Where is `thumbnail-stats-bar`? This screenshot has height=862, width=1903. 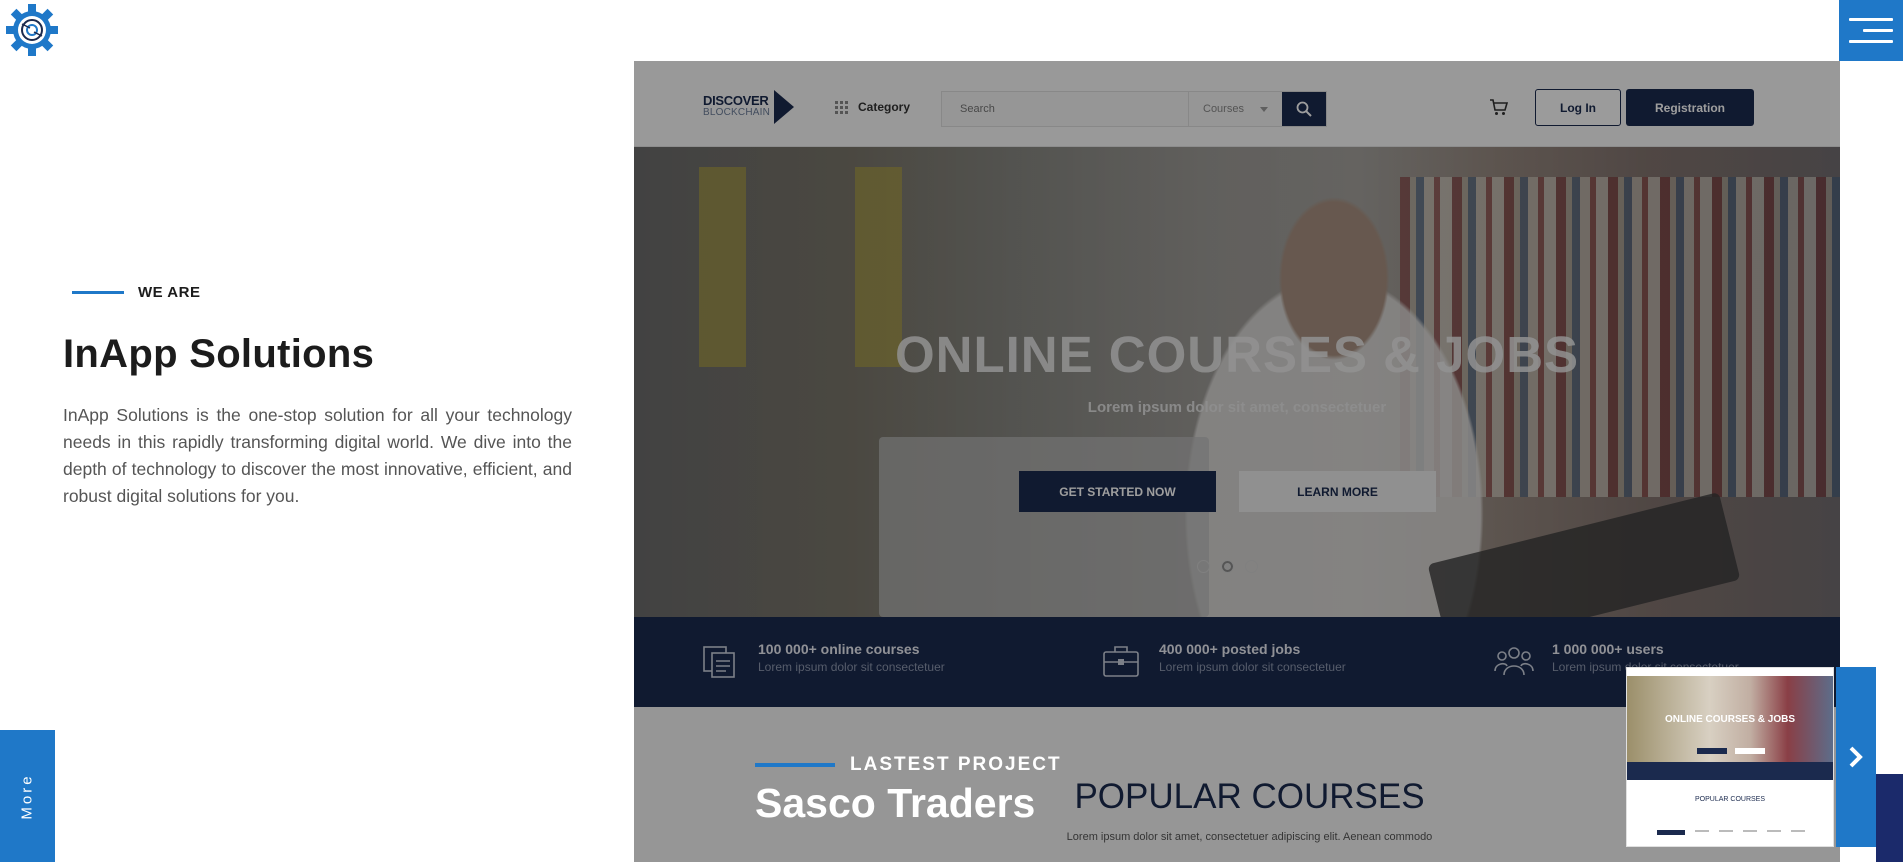 thumbnail-stats-bar is located at coordinates (1730, 771).